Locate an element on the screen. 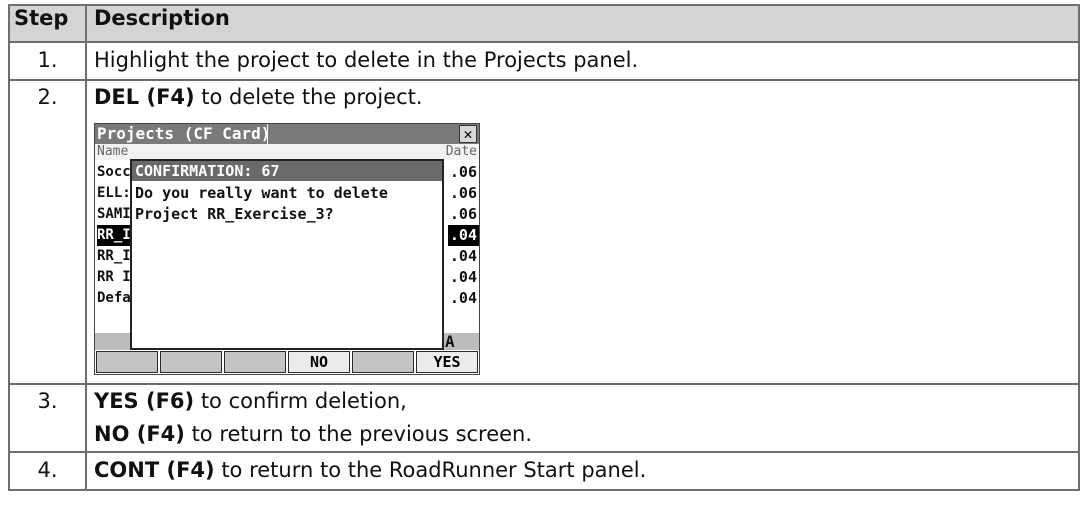 This screenshot has height=531, width=1086. f2-key is located at coordinates (191, 362).